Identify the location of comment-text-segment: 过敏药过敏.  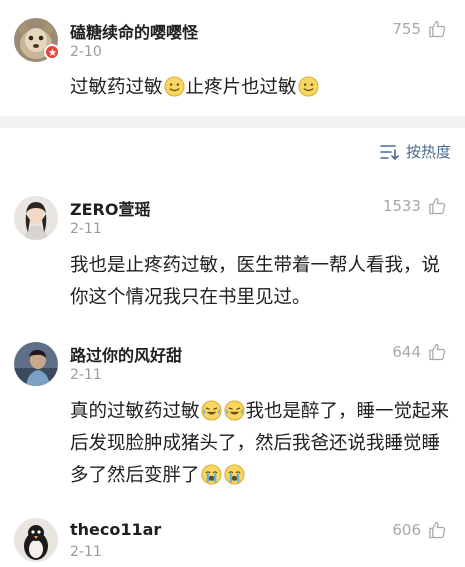
(116, 87).